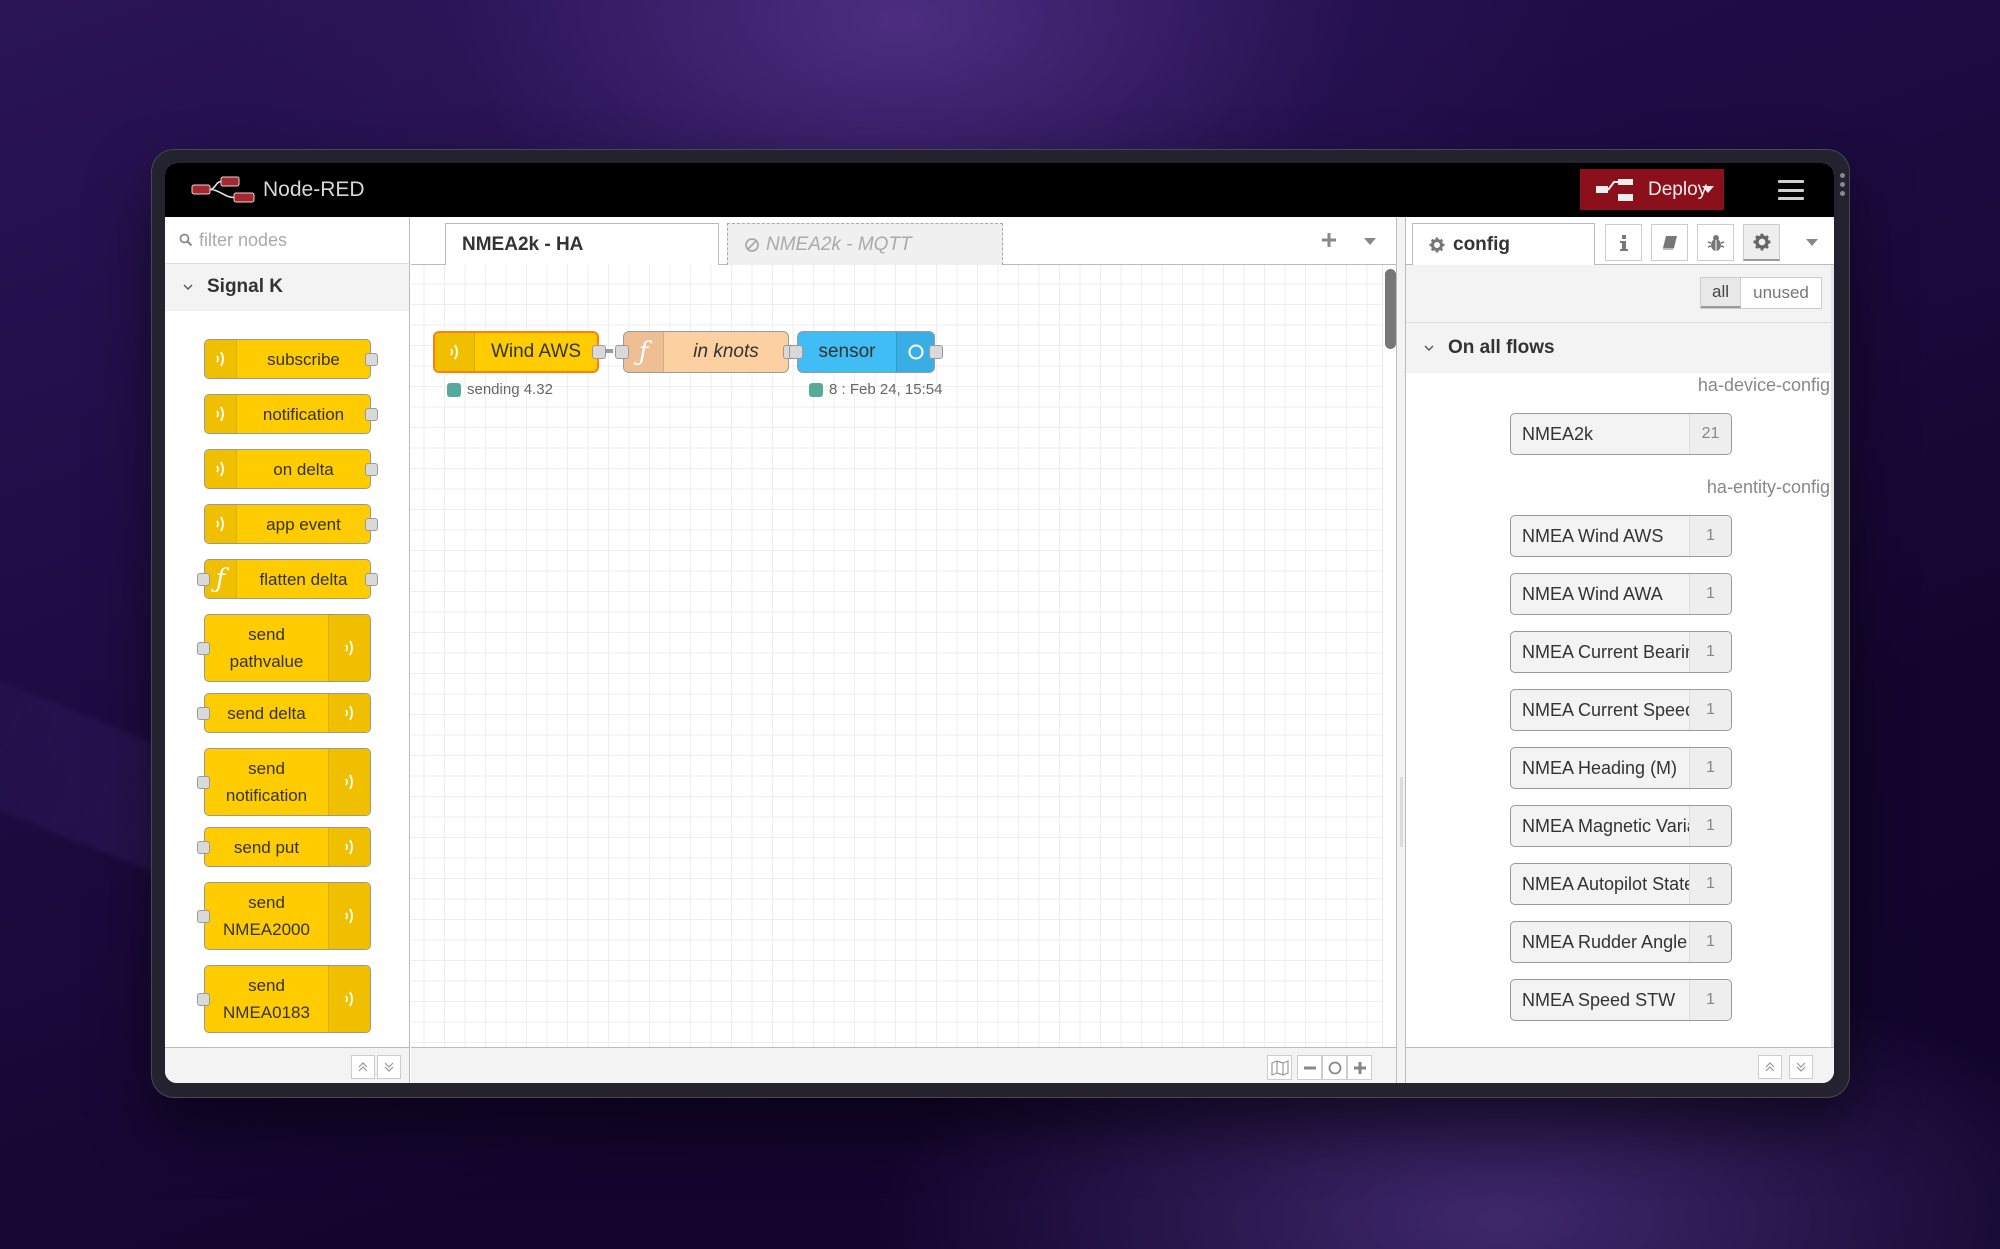 This screenshot has width=2000, height=1249. I want to click on node-red-logo-icon, so click(223, 189).